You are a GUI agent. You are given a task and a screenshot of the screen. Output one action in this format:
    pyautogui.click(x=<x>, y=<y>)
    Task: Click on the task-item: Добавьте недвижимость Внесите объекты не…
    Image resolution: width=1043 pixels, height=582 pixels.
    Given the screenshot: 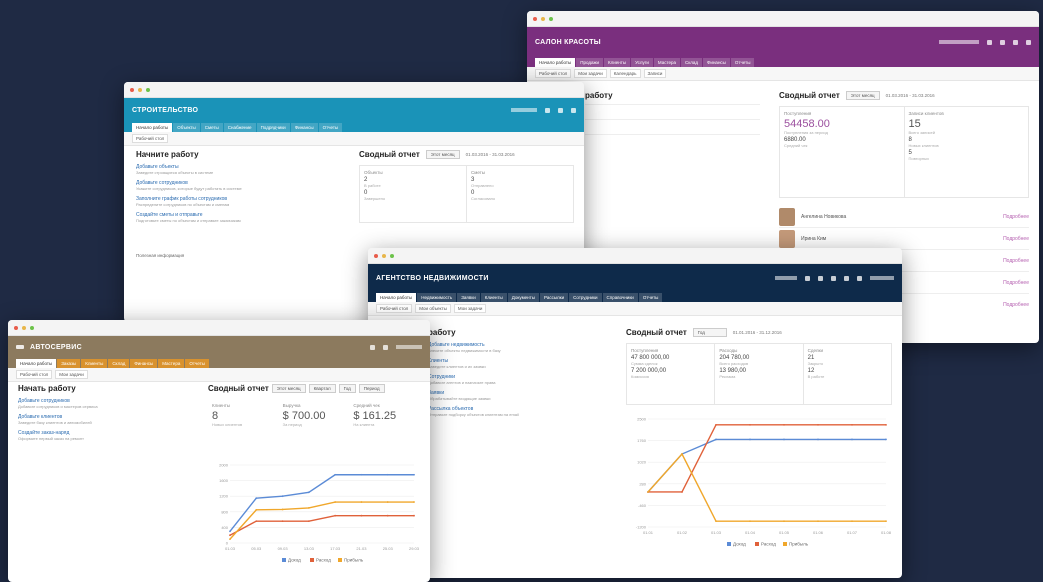 What is the action you would take?
    pyautogui.click(x=518, y=347)
    